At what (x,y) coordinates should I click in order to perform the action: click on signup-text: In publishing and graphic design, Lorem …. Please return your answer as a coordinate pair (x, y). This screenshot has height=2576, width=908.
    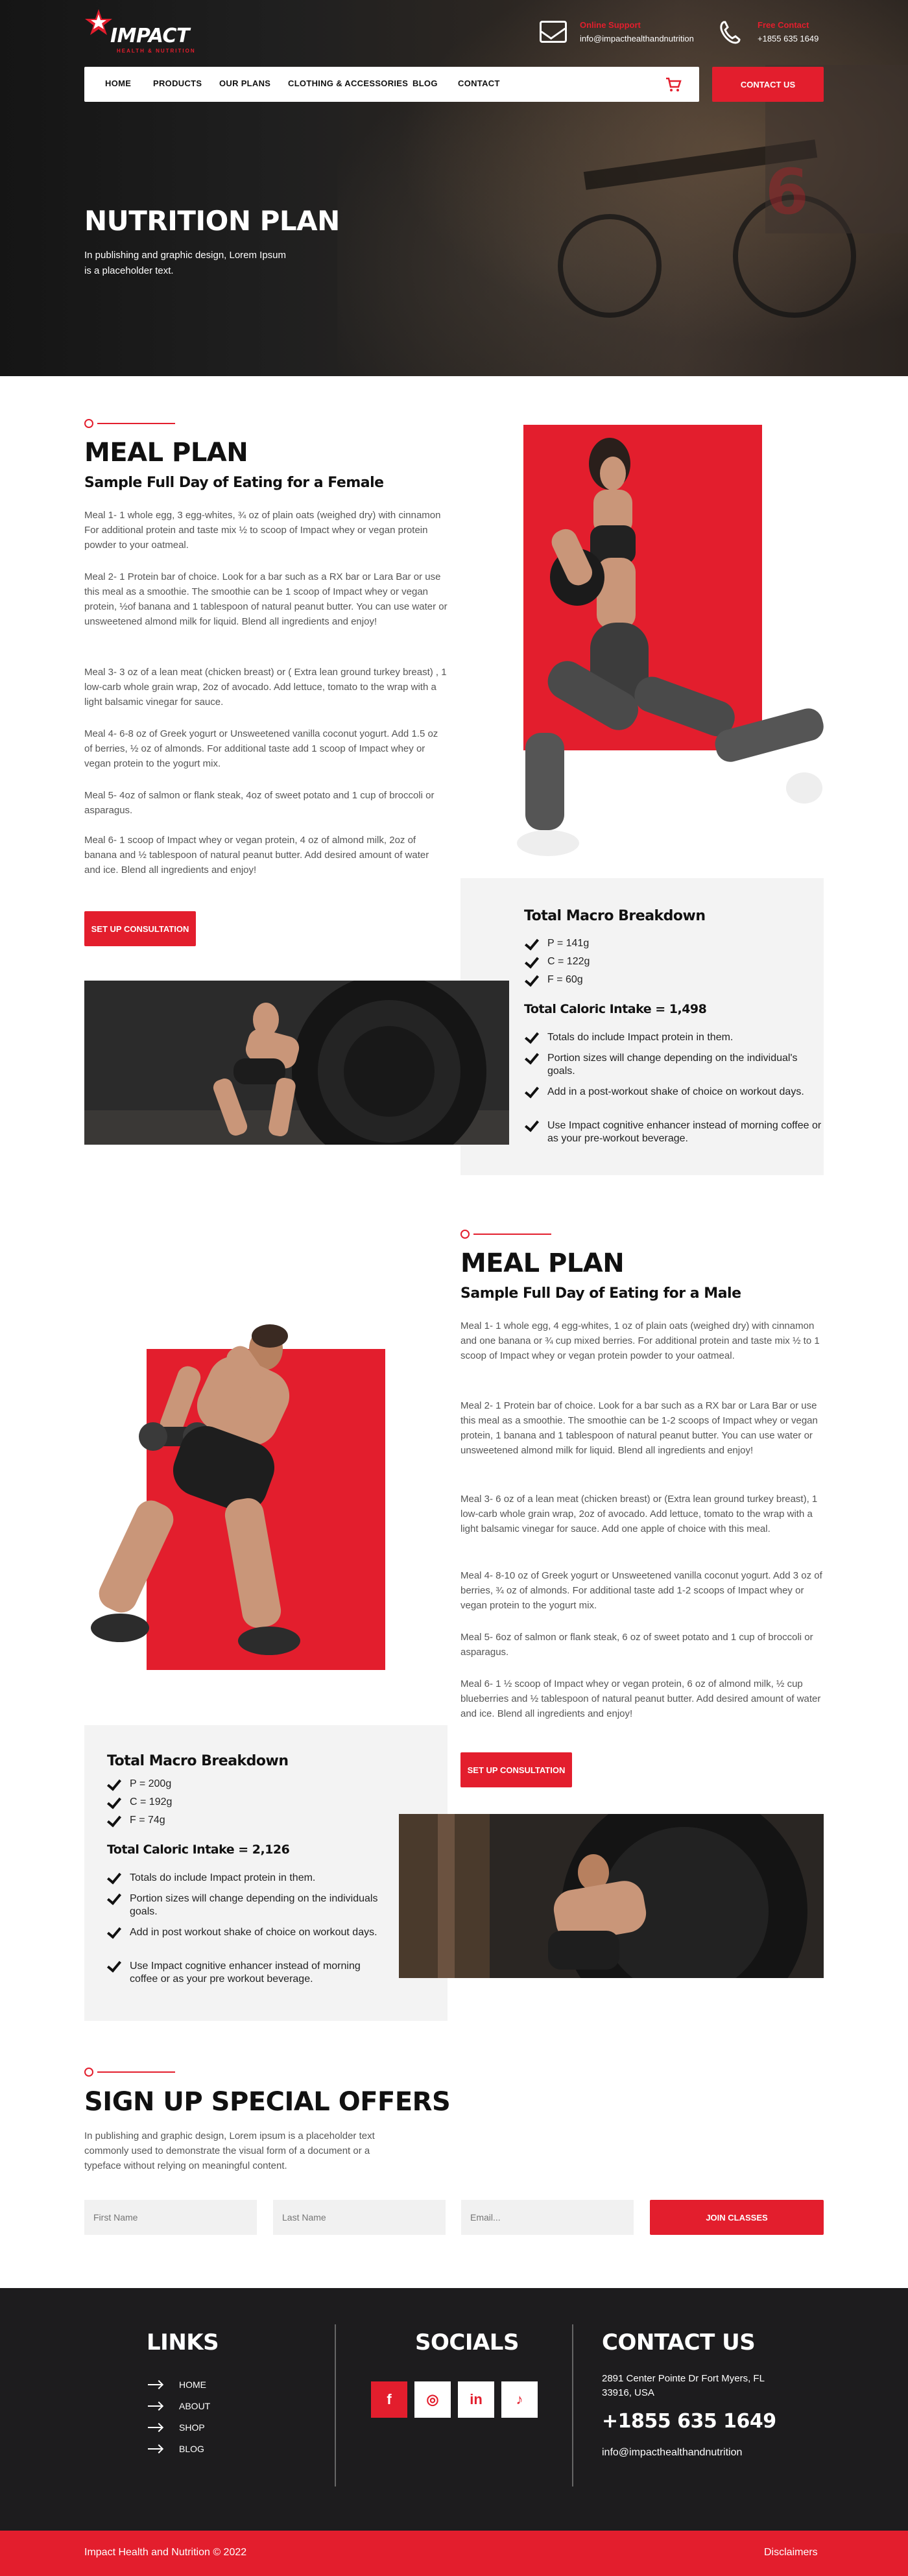
    Looking at the image, I should click on (229, 2150).